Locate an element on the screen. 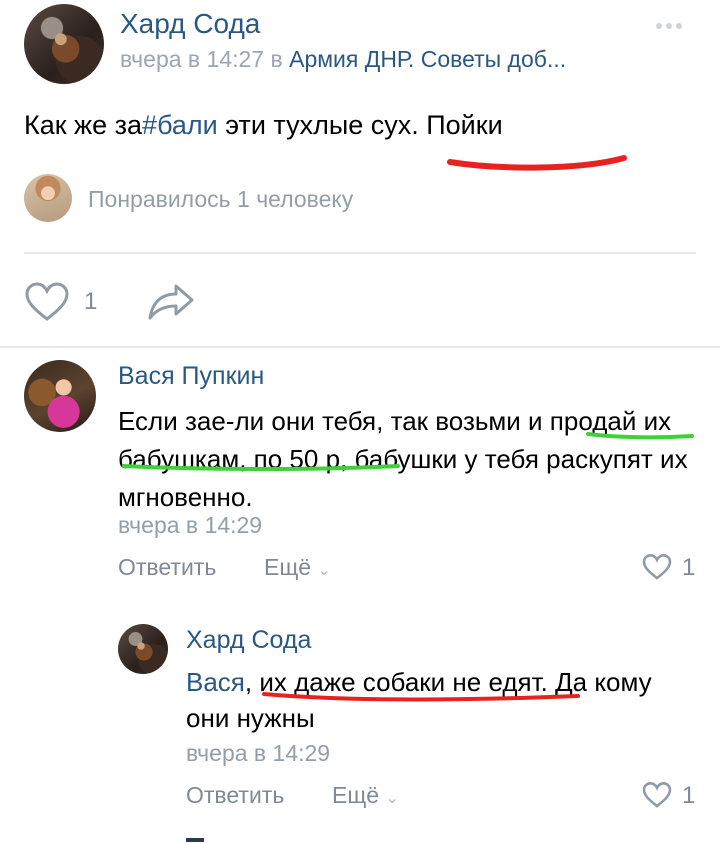 The width and height of the screenshot is (720, 844). green-underline-mark is located at coordinates (640, 436).